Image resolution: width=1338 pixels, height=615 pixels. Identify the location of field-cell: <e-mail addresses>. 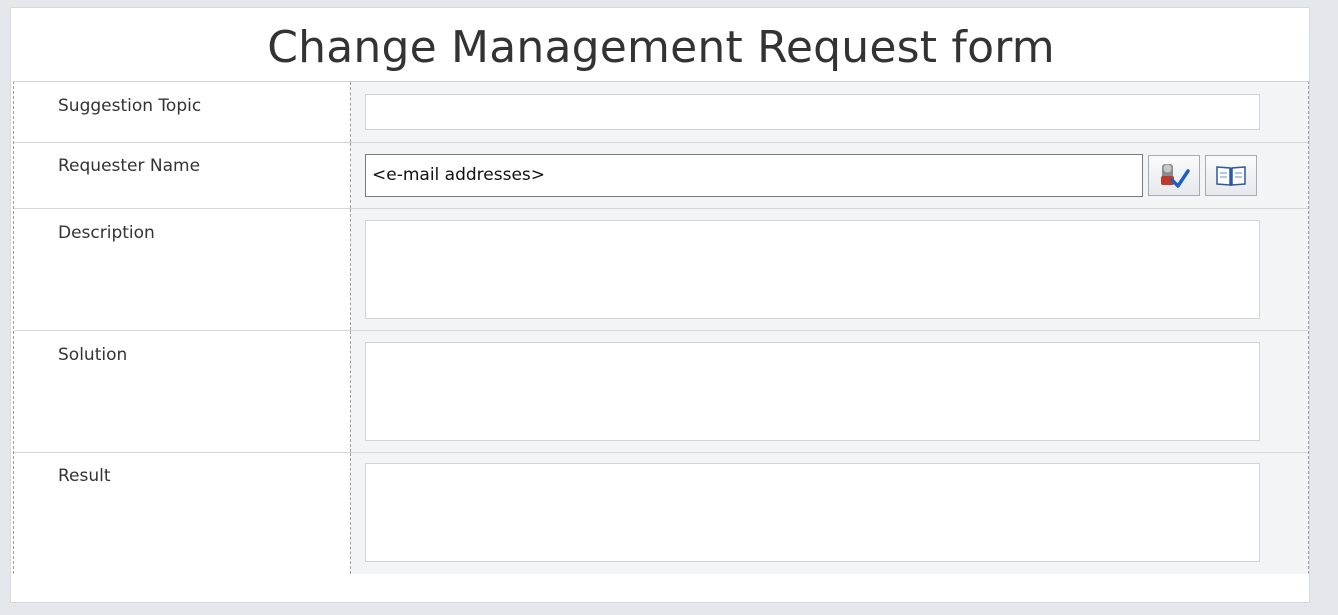
(829, 175).